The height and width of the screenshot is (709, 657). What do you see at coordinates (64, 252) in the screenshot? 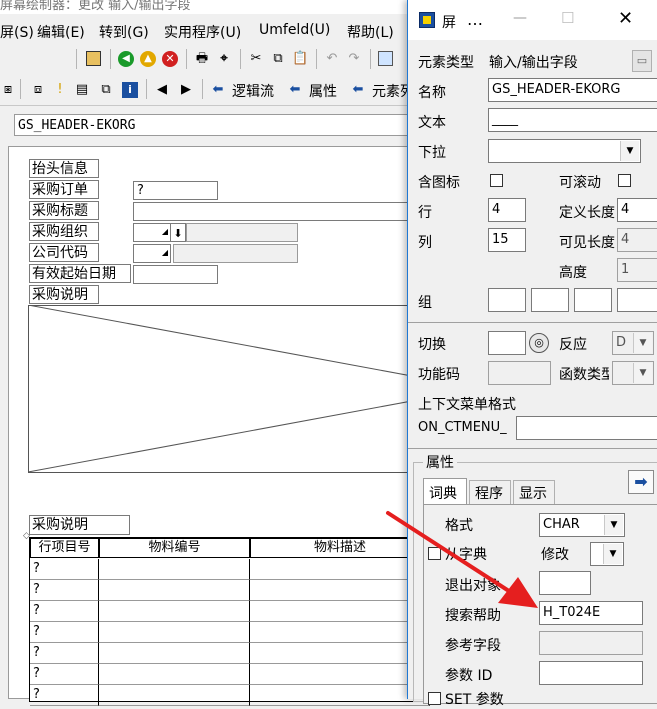
I see `company-code-label: 公司代码` at bounding box center [64, 252].